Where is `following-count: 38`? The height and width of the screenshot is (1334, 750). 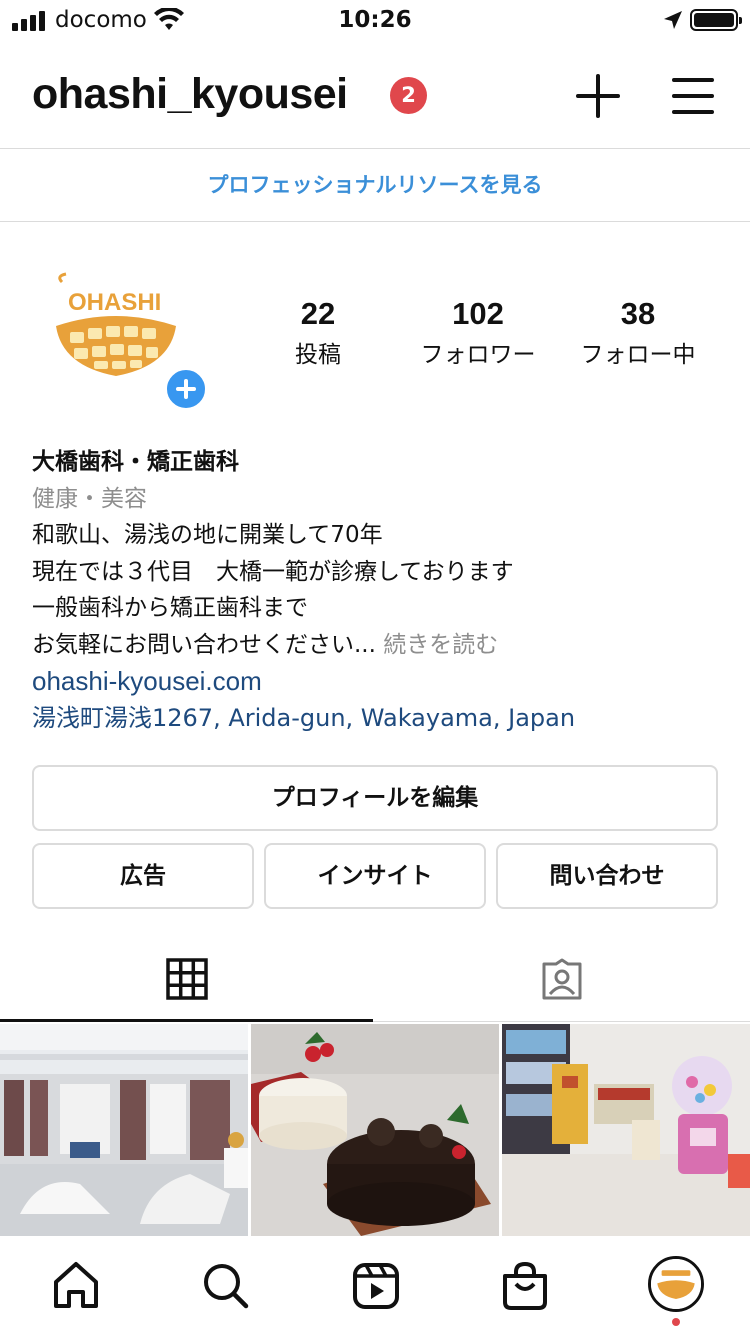
following-count: 38 is located at coordinates (638, 313).